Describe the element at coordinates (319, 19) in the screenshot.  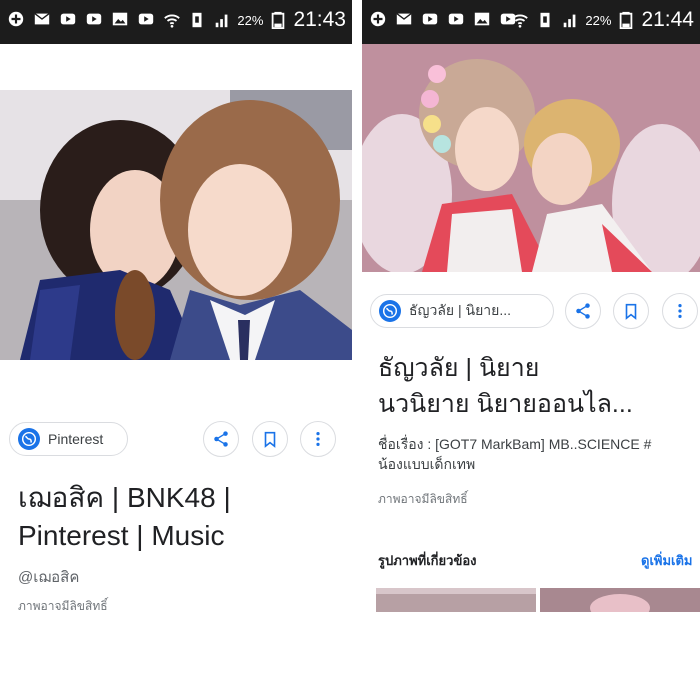
I see `clock: 21:43` at that location.